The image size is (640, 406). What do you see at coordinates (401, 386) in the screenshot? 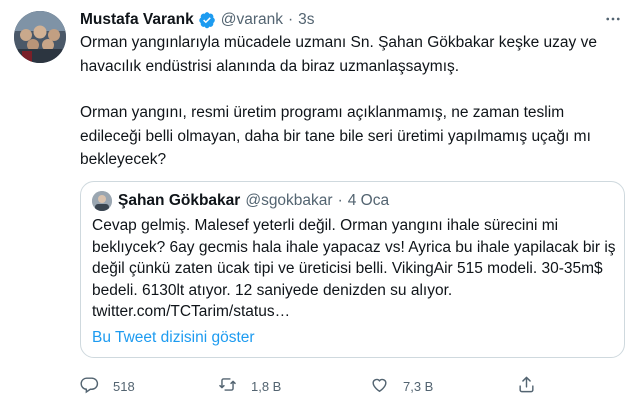
I see `like-button: 7,3 B` at bounding box center [401, 386].